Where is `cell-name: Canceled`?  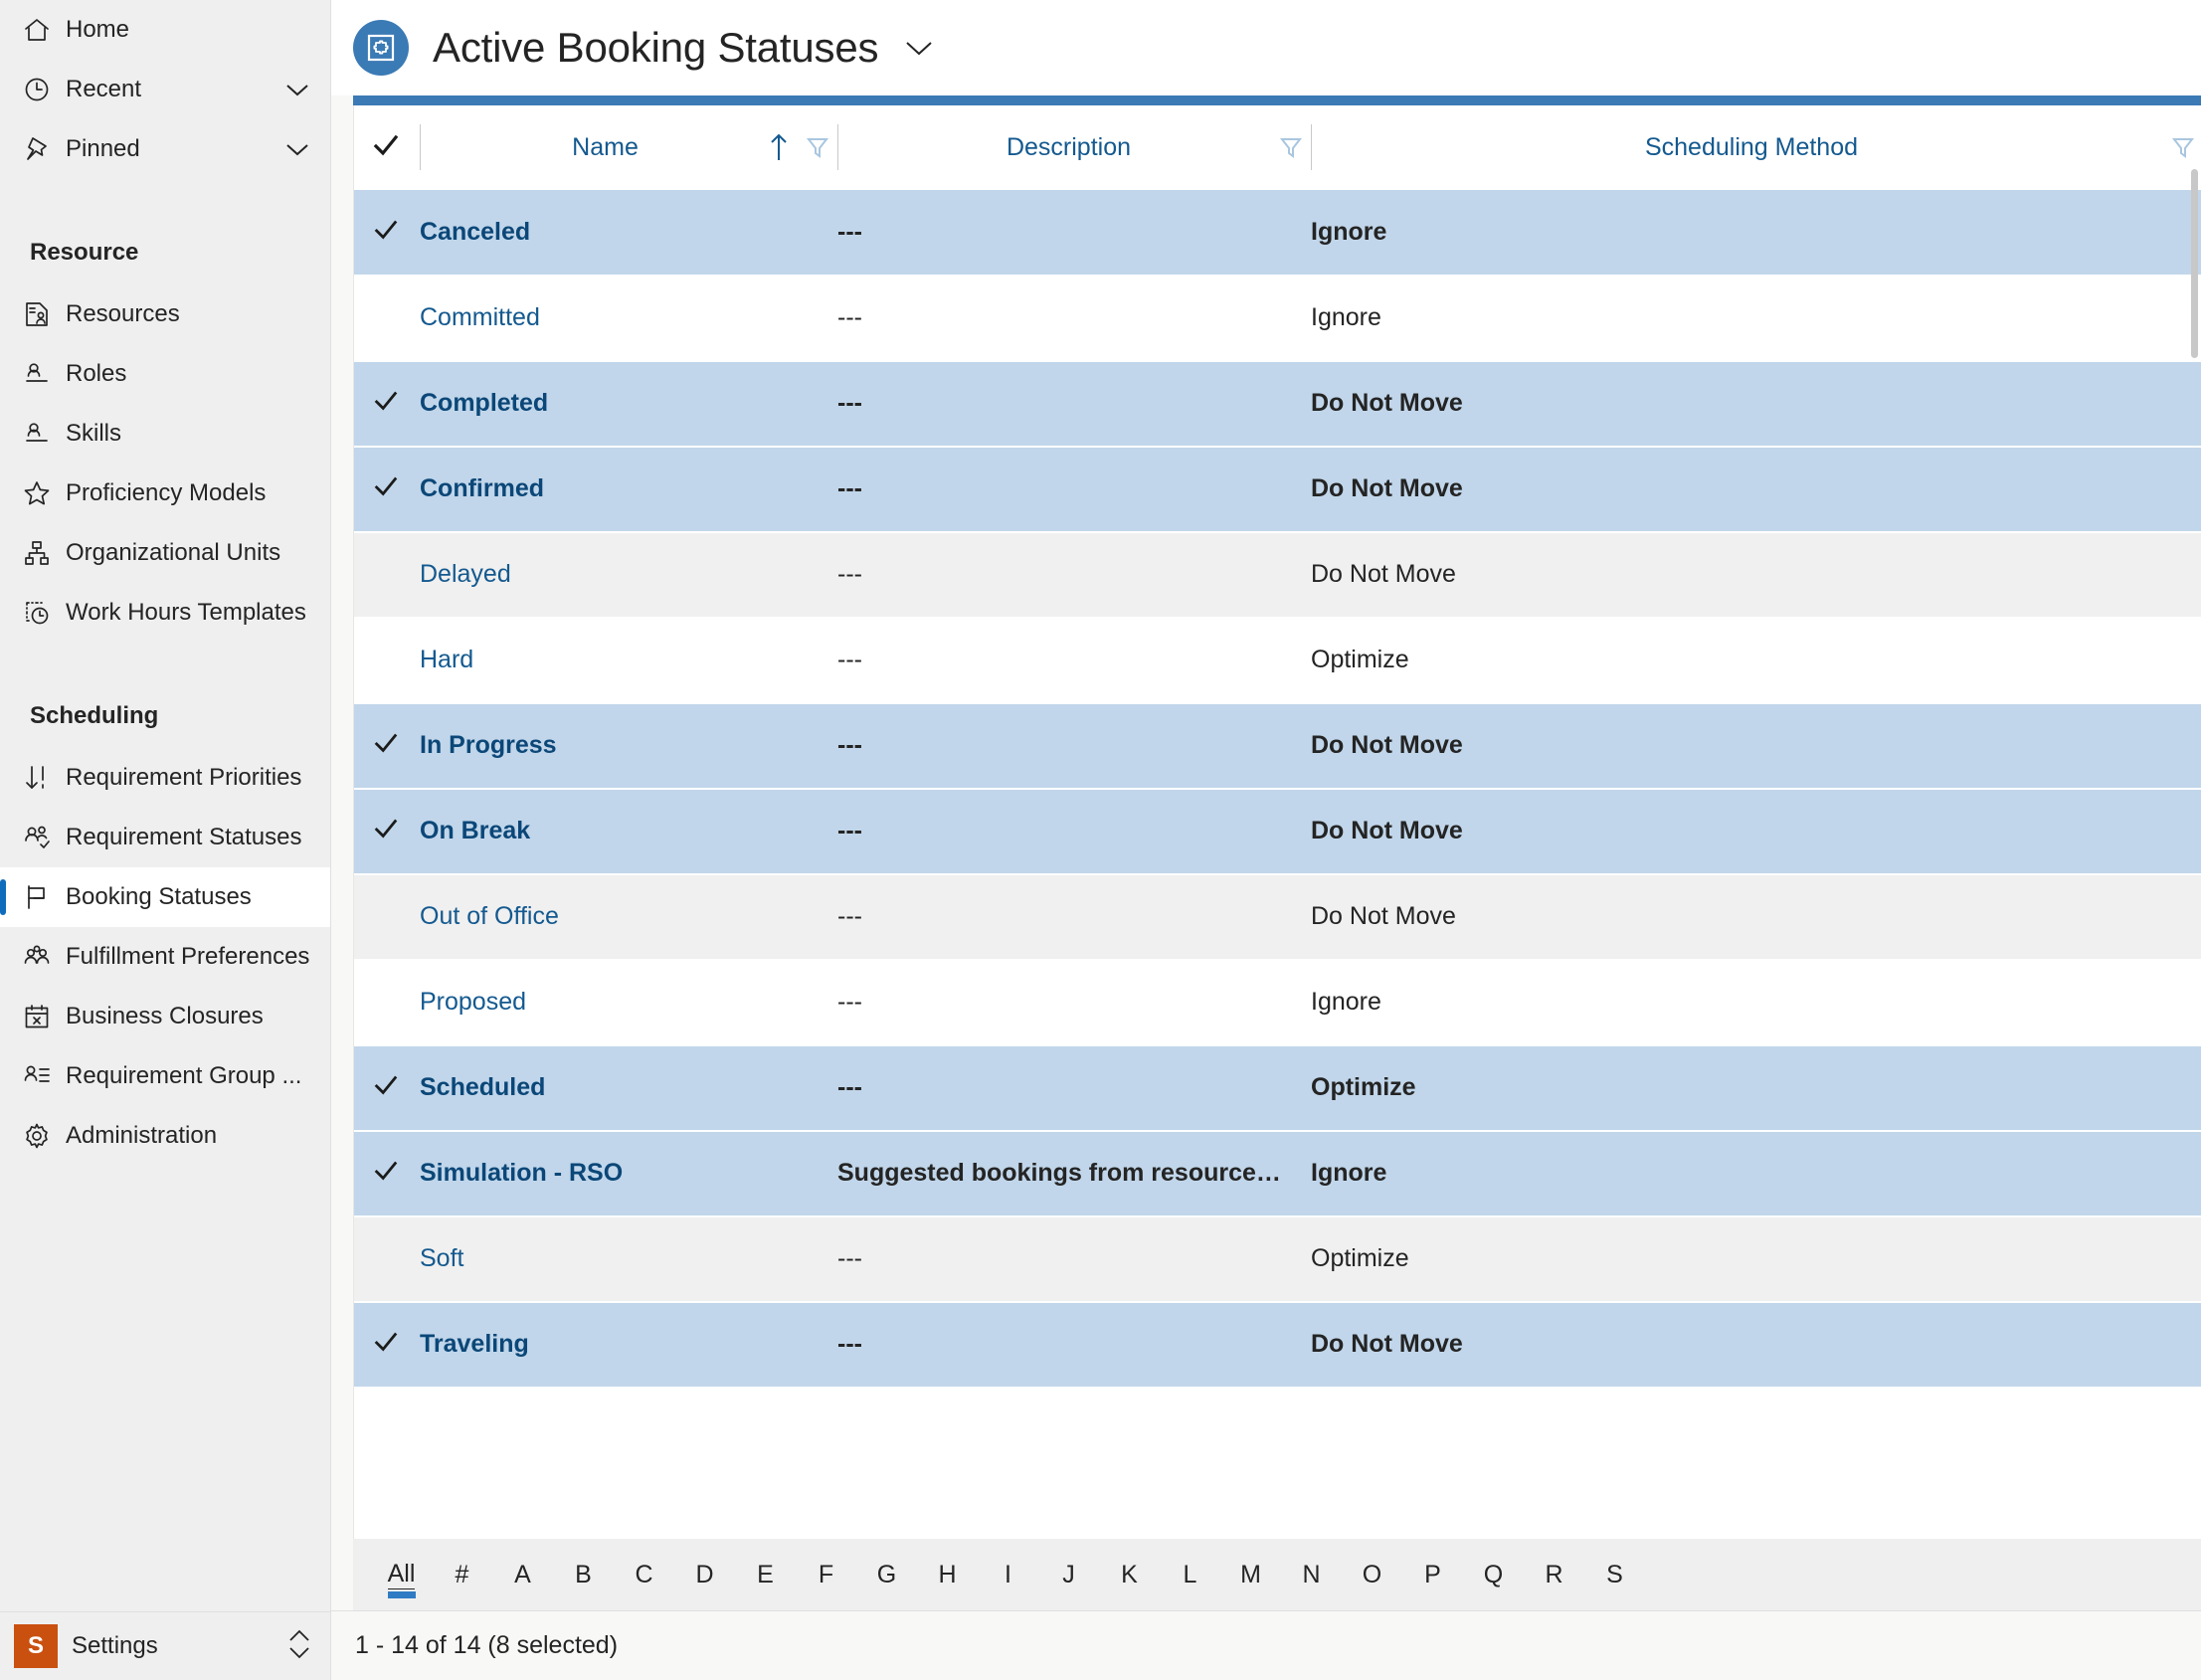
cell-name: Canceled is located at coordinates (627, 233).